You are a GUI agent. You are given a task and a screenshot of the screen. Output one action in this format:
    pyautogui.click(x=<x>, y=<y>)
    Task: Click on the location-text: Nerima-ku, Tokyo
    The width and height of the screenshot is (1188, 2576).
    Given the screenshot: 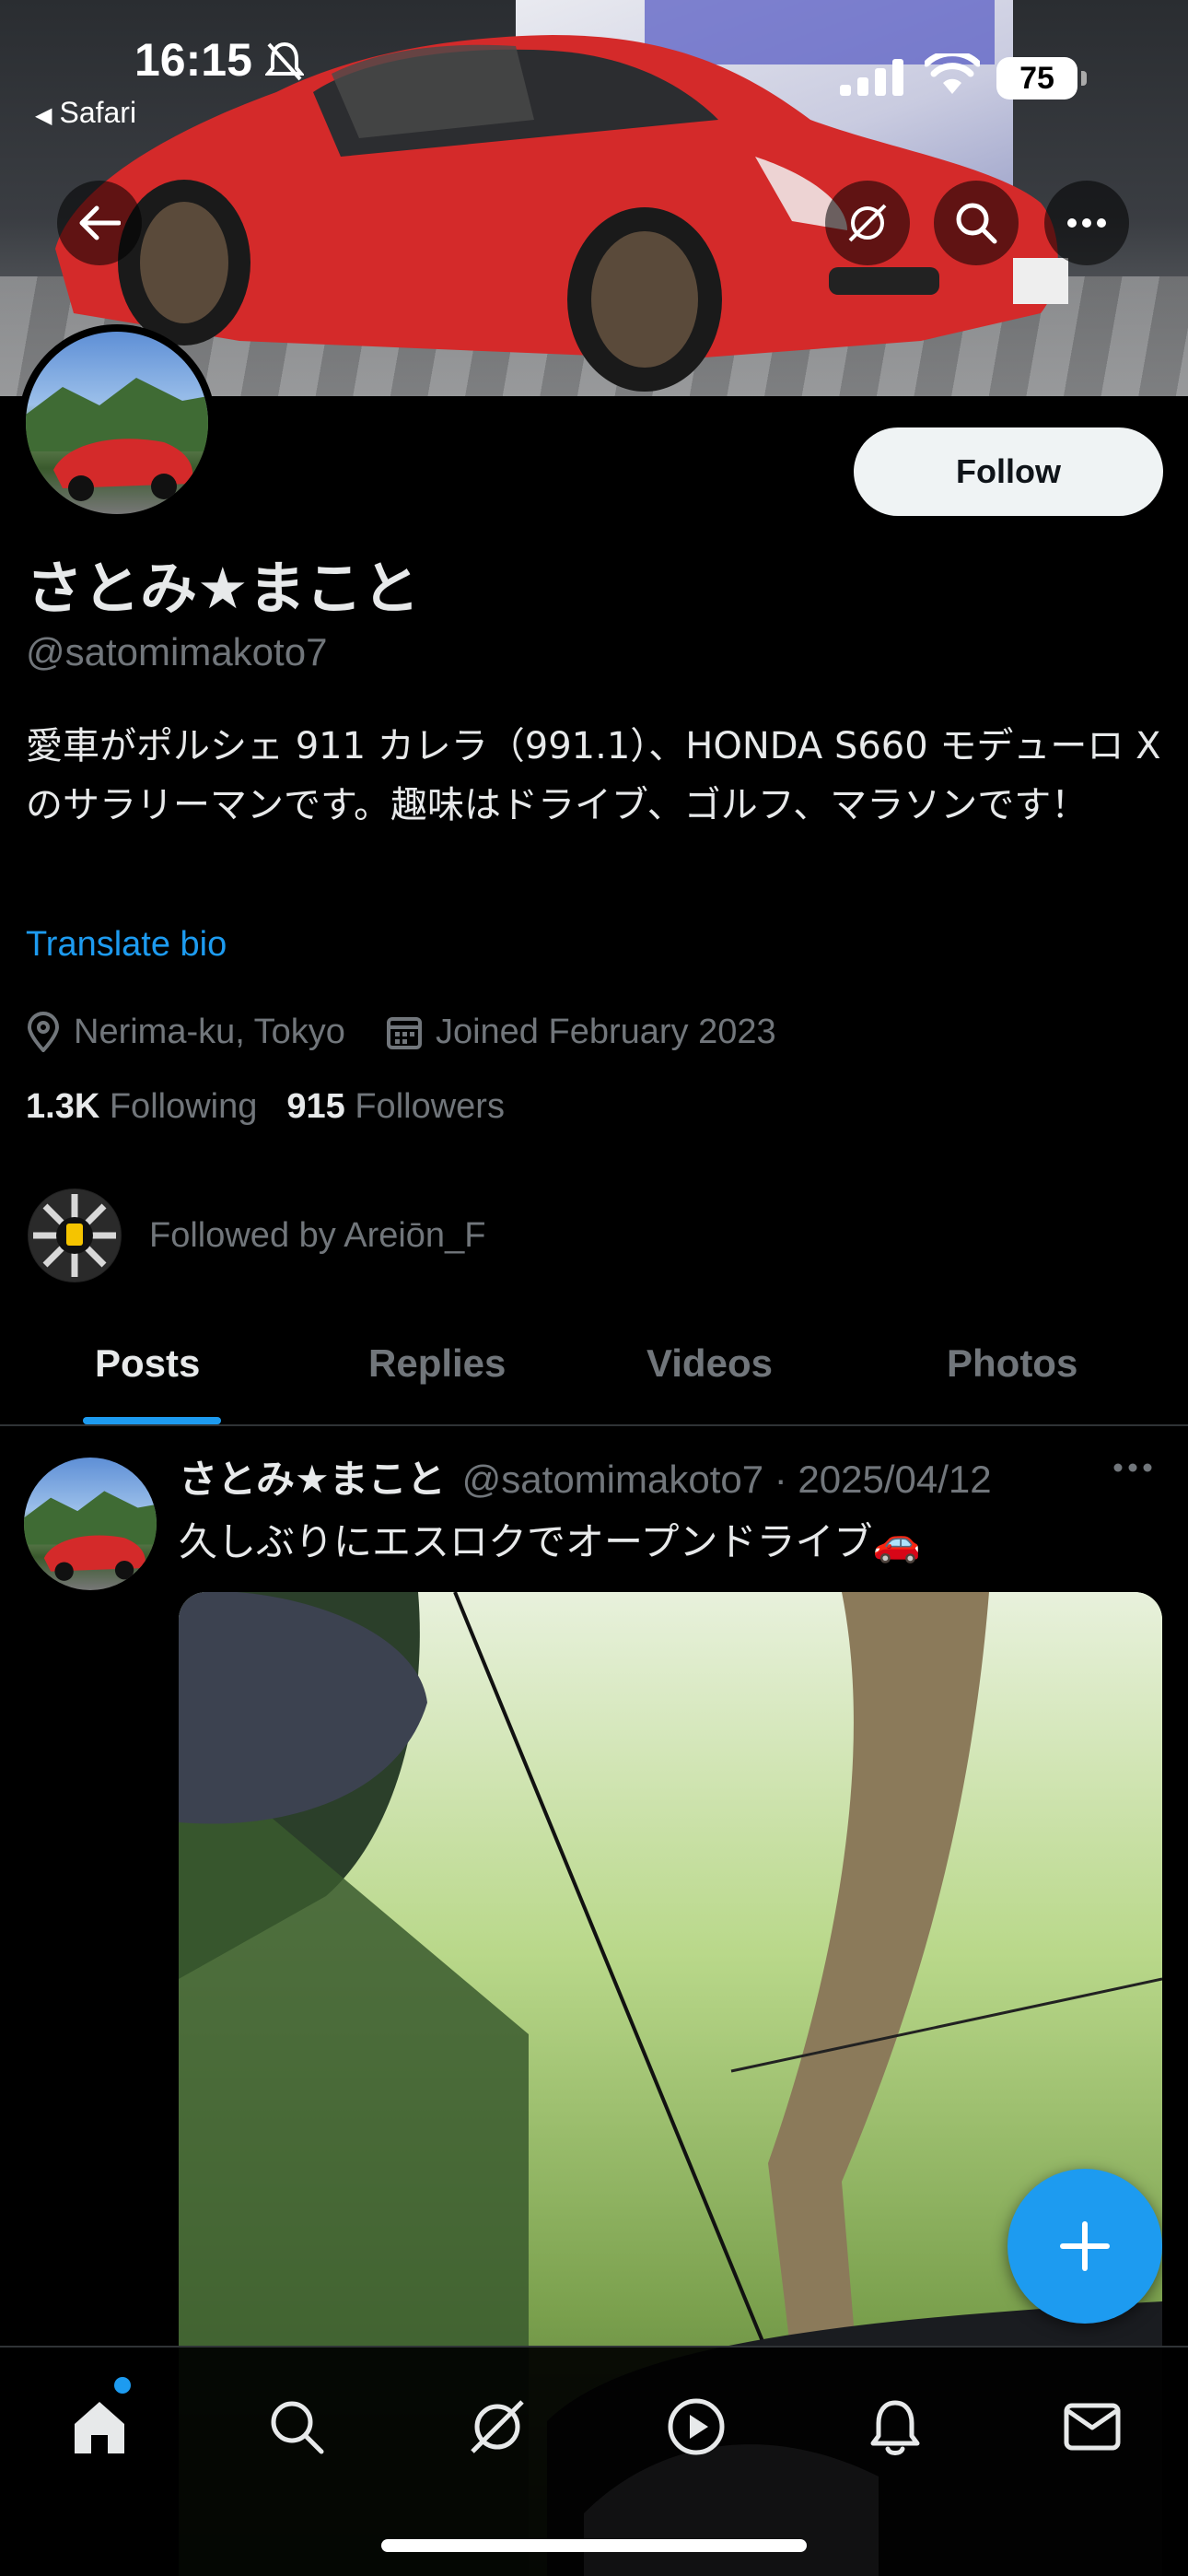 What is the action you would take?
    pyautogui.click(x=209, y=1031)
    